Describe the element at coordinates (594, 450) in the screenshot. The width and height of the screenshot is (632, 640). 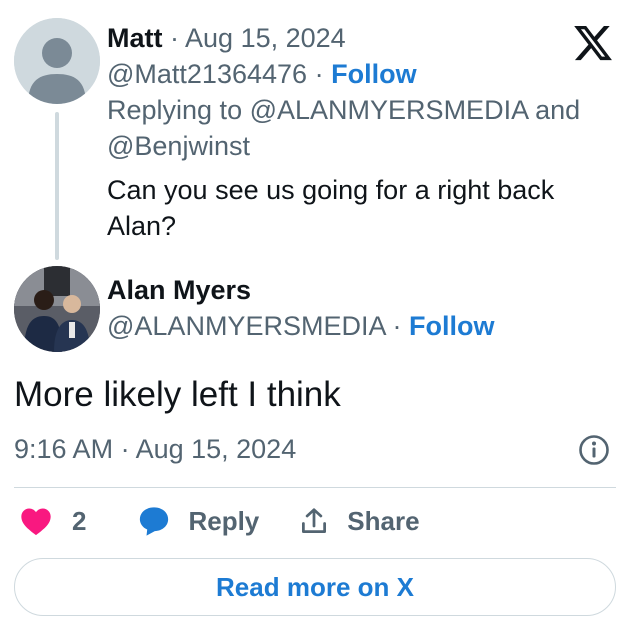
I see `info-icon` at that location.